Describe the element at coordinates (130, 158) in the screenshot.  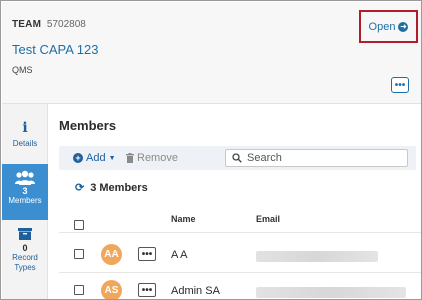
I see `trash-icon` at that location.